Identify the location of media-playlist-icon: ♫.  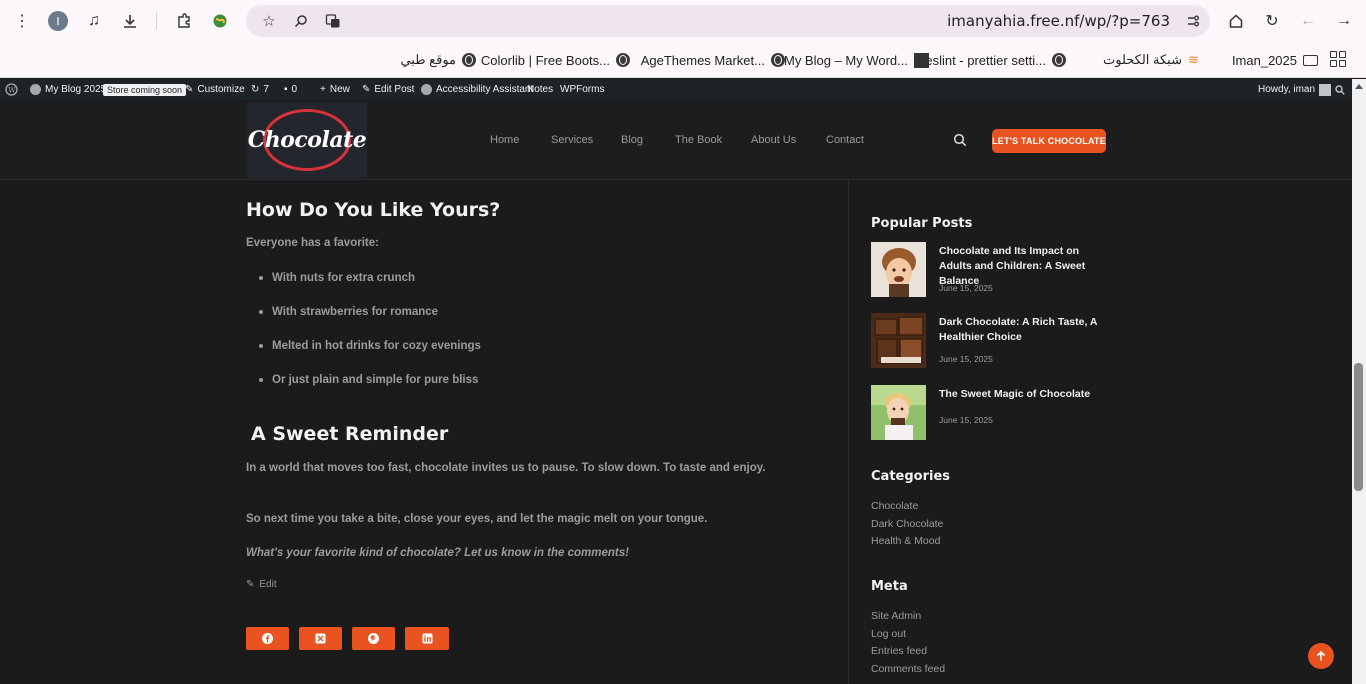
(94, 21).